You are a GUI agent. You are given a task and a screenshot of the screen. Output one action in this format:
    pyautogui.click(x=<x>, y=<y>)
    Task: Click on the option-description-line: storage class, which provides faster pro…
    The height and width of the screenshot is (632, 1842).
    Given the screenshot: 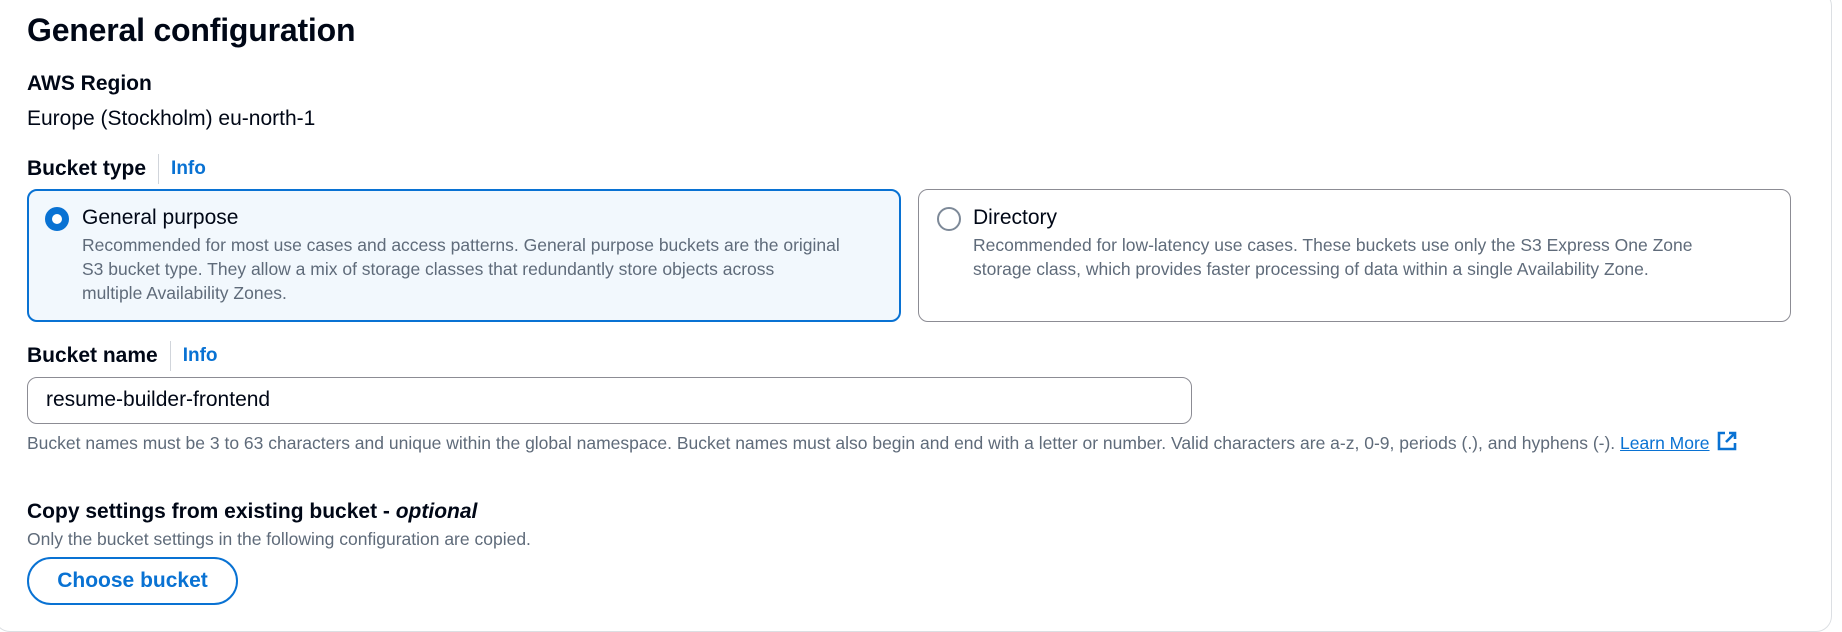 What is the action you would take?
    pyautogui.click(x=1333, y=269)
    